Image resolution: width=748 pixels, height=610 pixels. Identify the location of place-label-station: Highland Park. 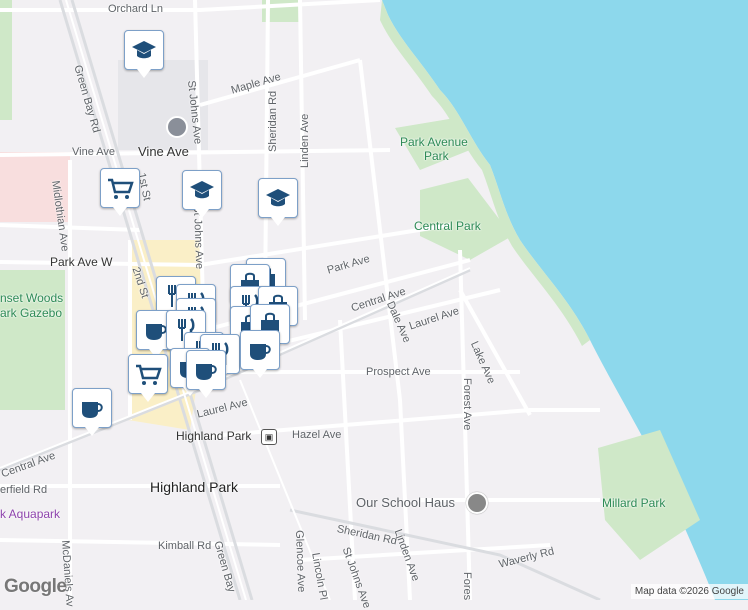
(213, 436).